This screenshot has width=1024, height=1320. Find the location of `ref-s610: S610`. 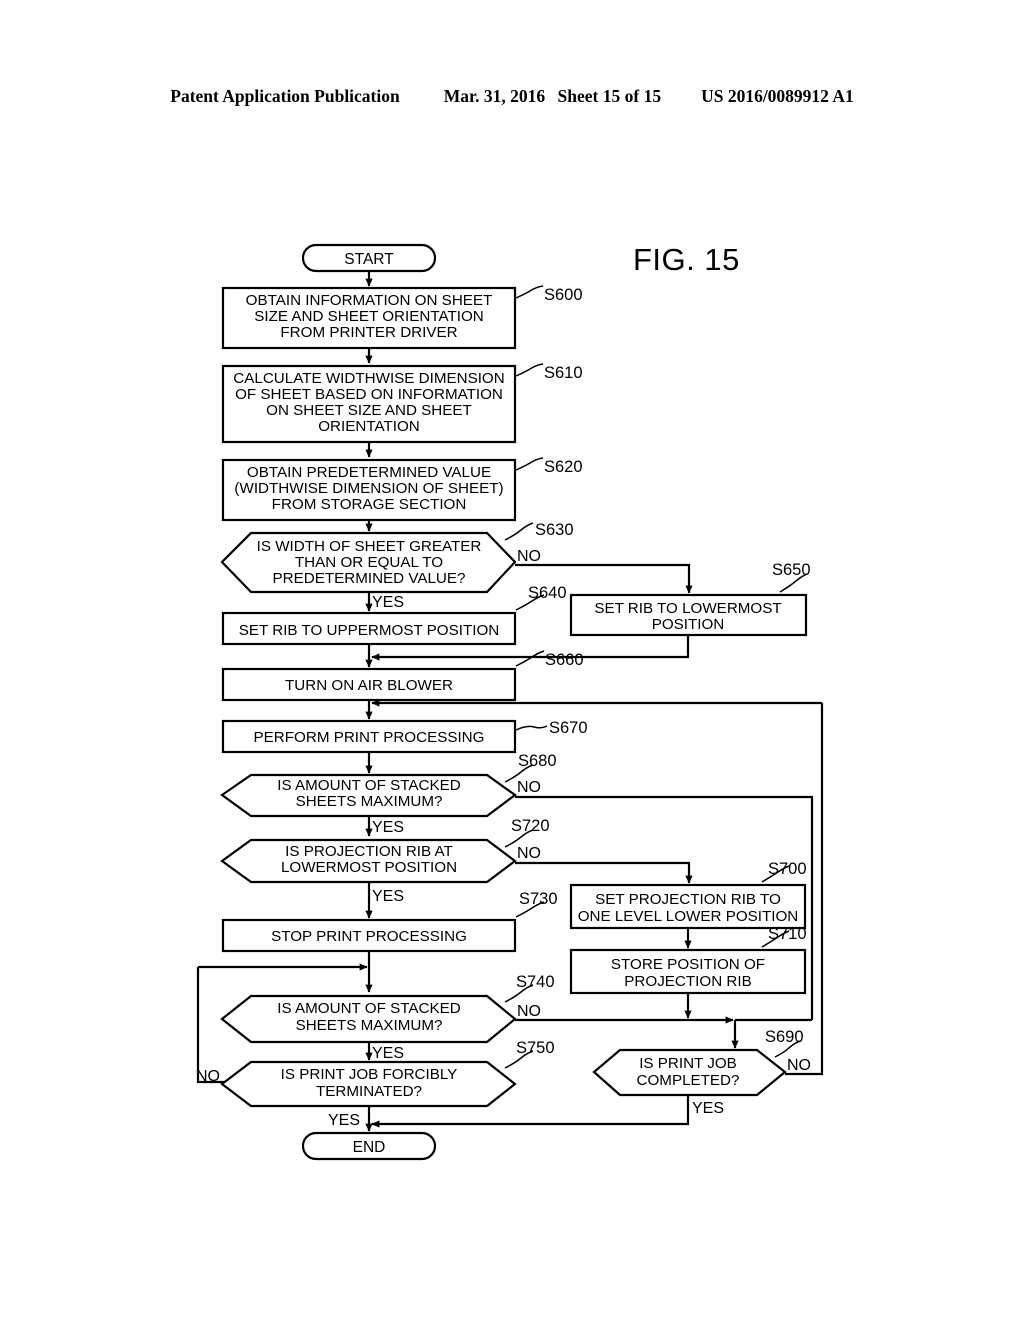

ref-s610: S610 is located at coordinates (563, 373).